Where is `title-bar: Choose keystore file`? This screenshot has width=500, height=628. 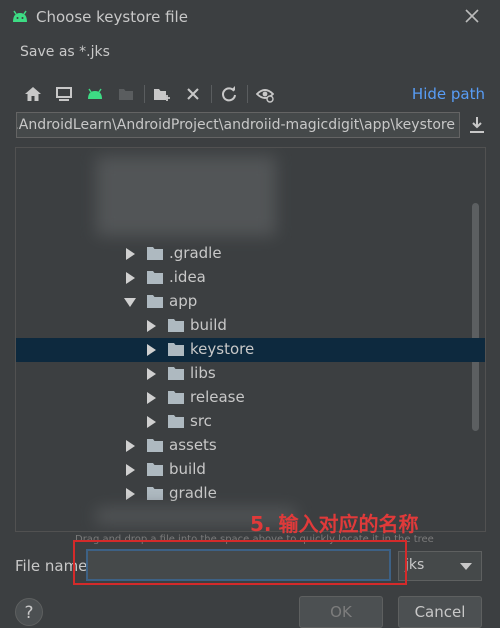 title-bar: Choose keystore file is located at coordinates (250, 18).